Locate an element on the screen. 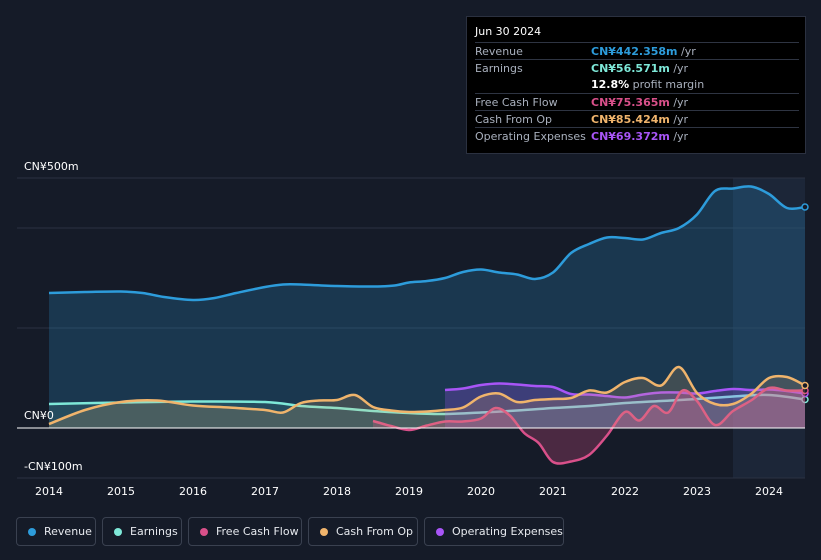 This screenshot has height=560, width=821. tooltip-value: CN¥442.358m /yr is located at coordinates (643, 51).